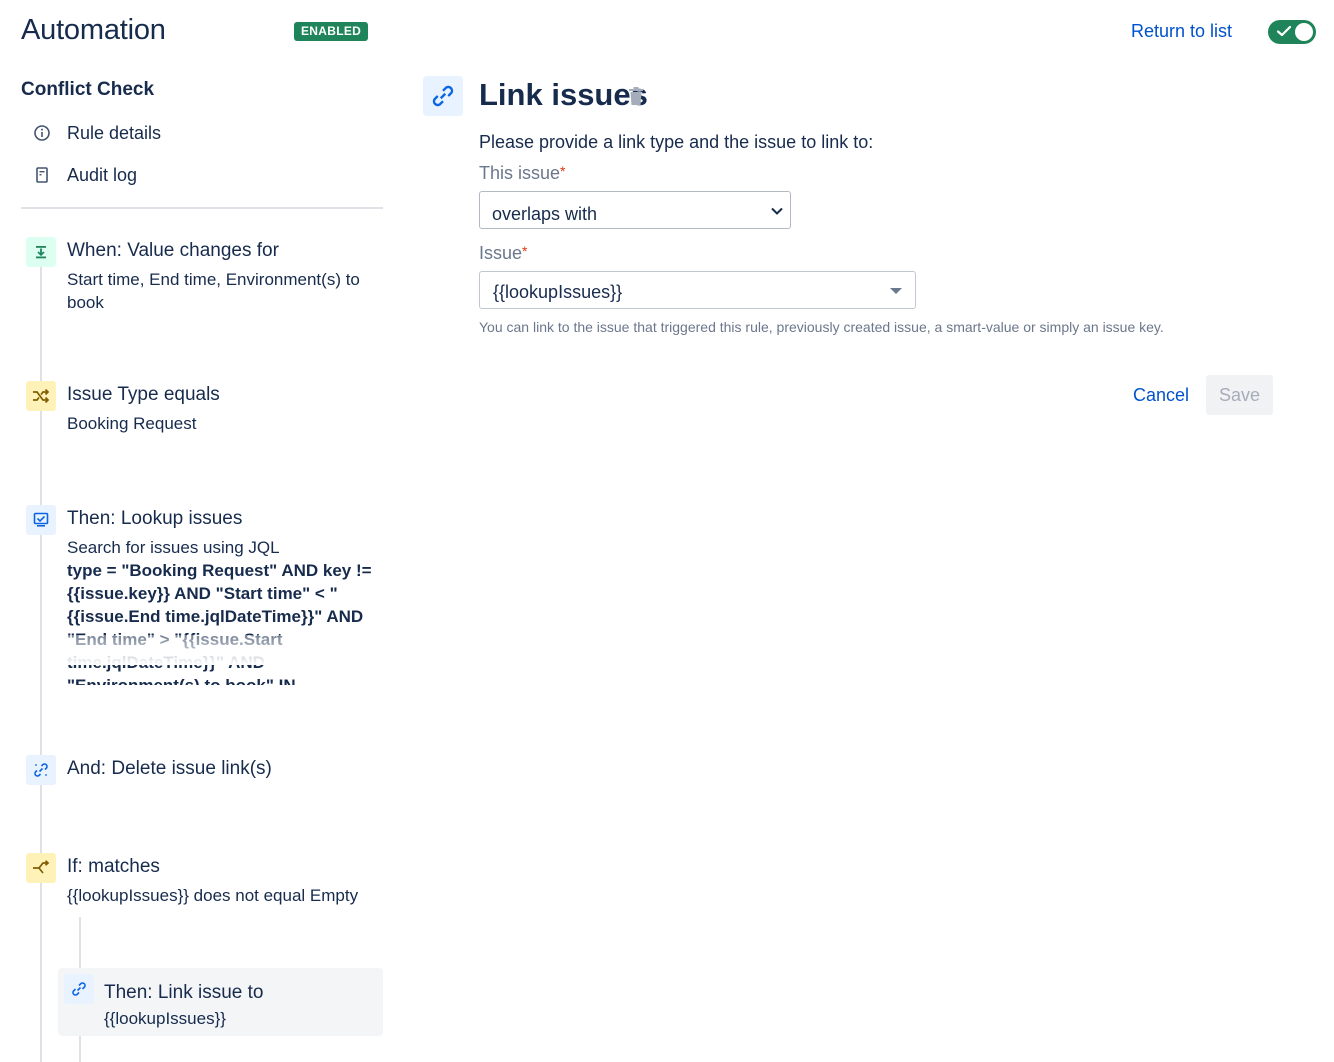 This screenshot has height=1062, width=1334. I want to click on step-title: And: Delete issue link(s), so click(169, 768).